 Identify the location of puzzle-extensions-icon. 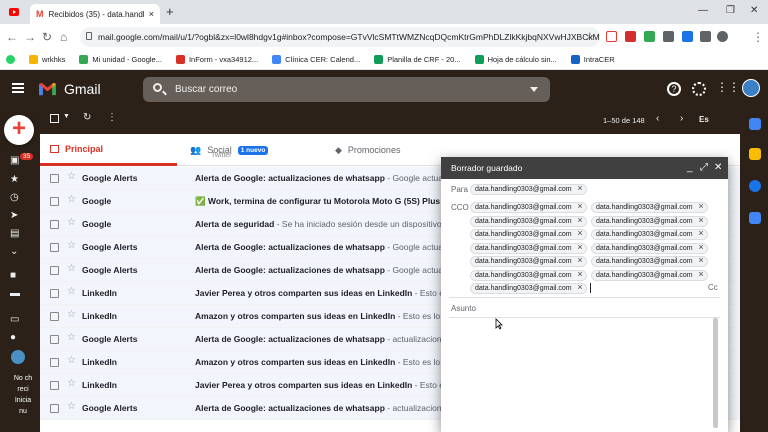
(705, 36).